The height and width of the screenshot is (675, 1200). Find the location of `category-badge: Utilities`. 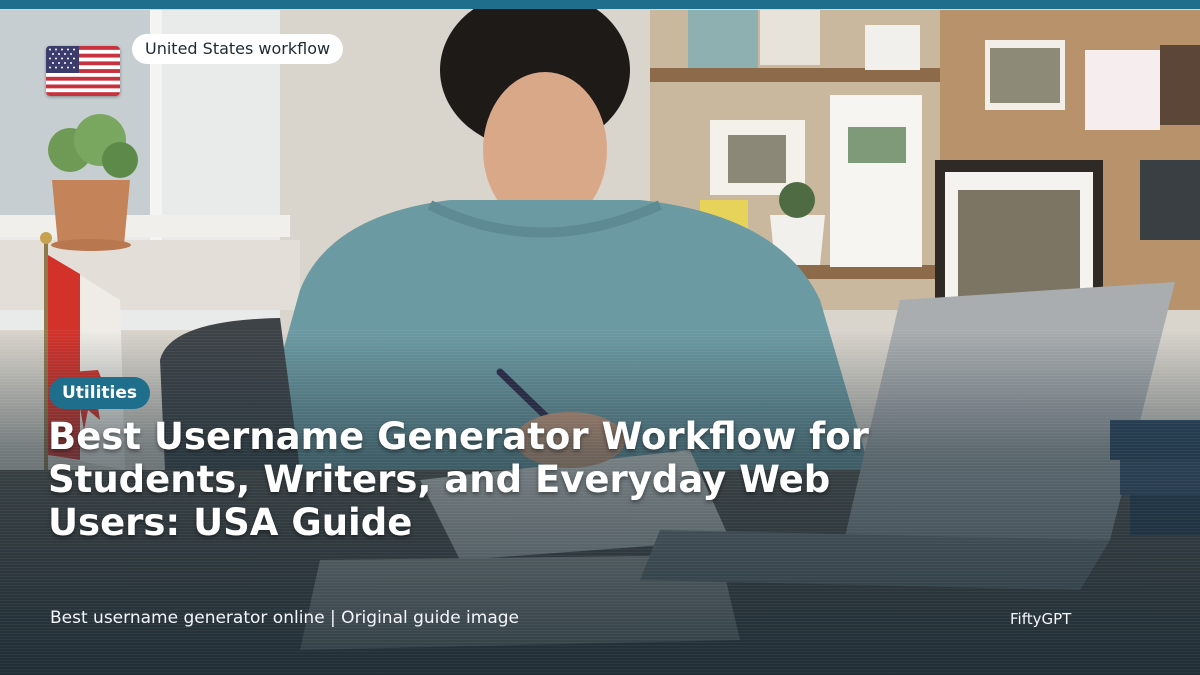

category-badge: Utilities is located at coordinates (100, 393).